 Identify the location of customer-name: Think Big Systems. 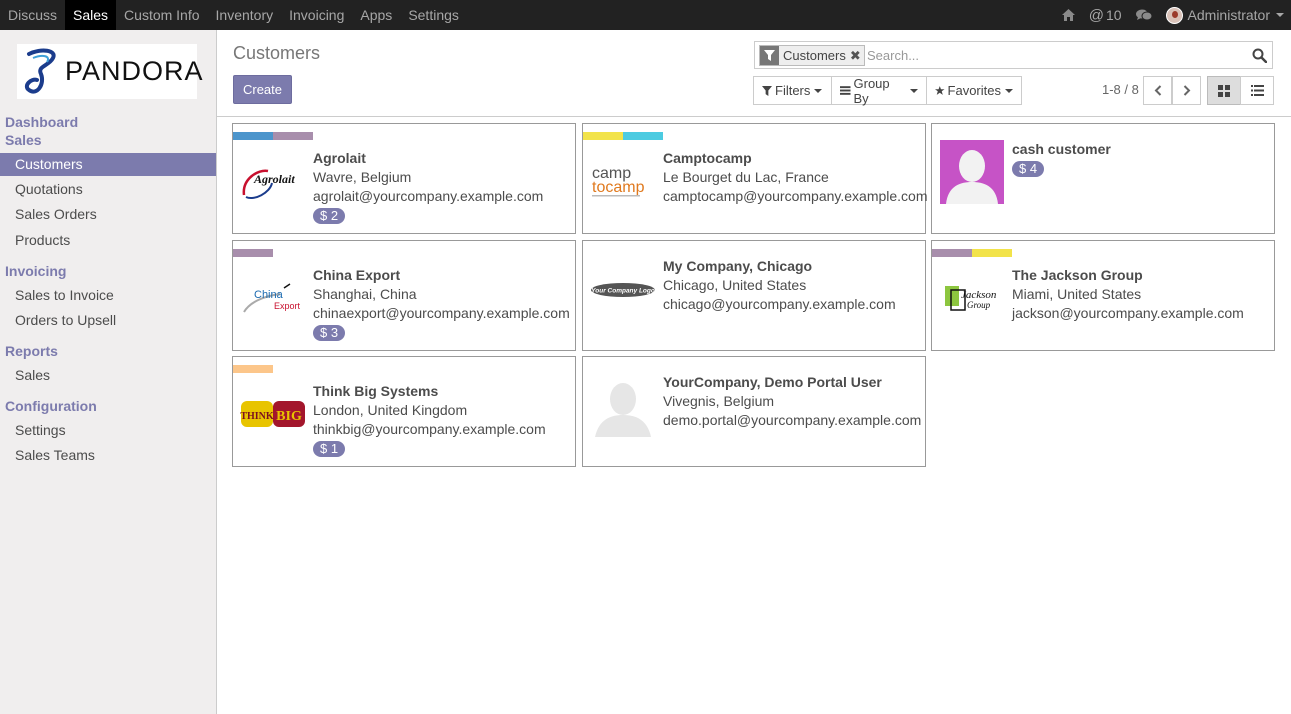
(376, 391).